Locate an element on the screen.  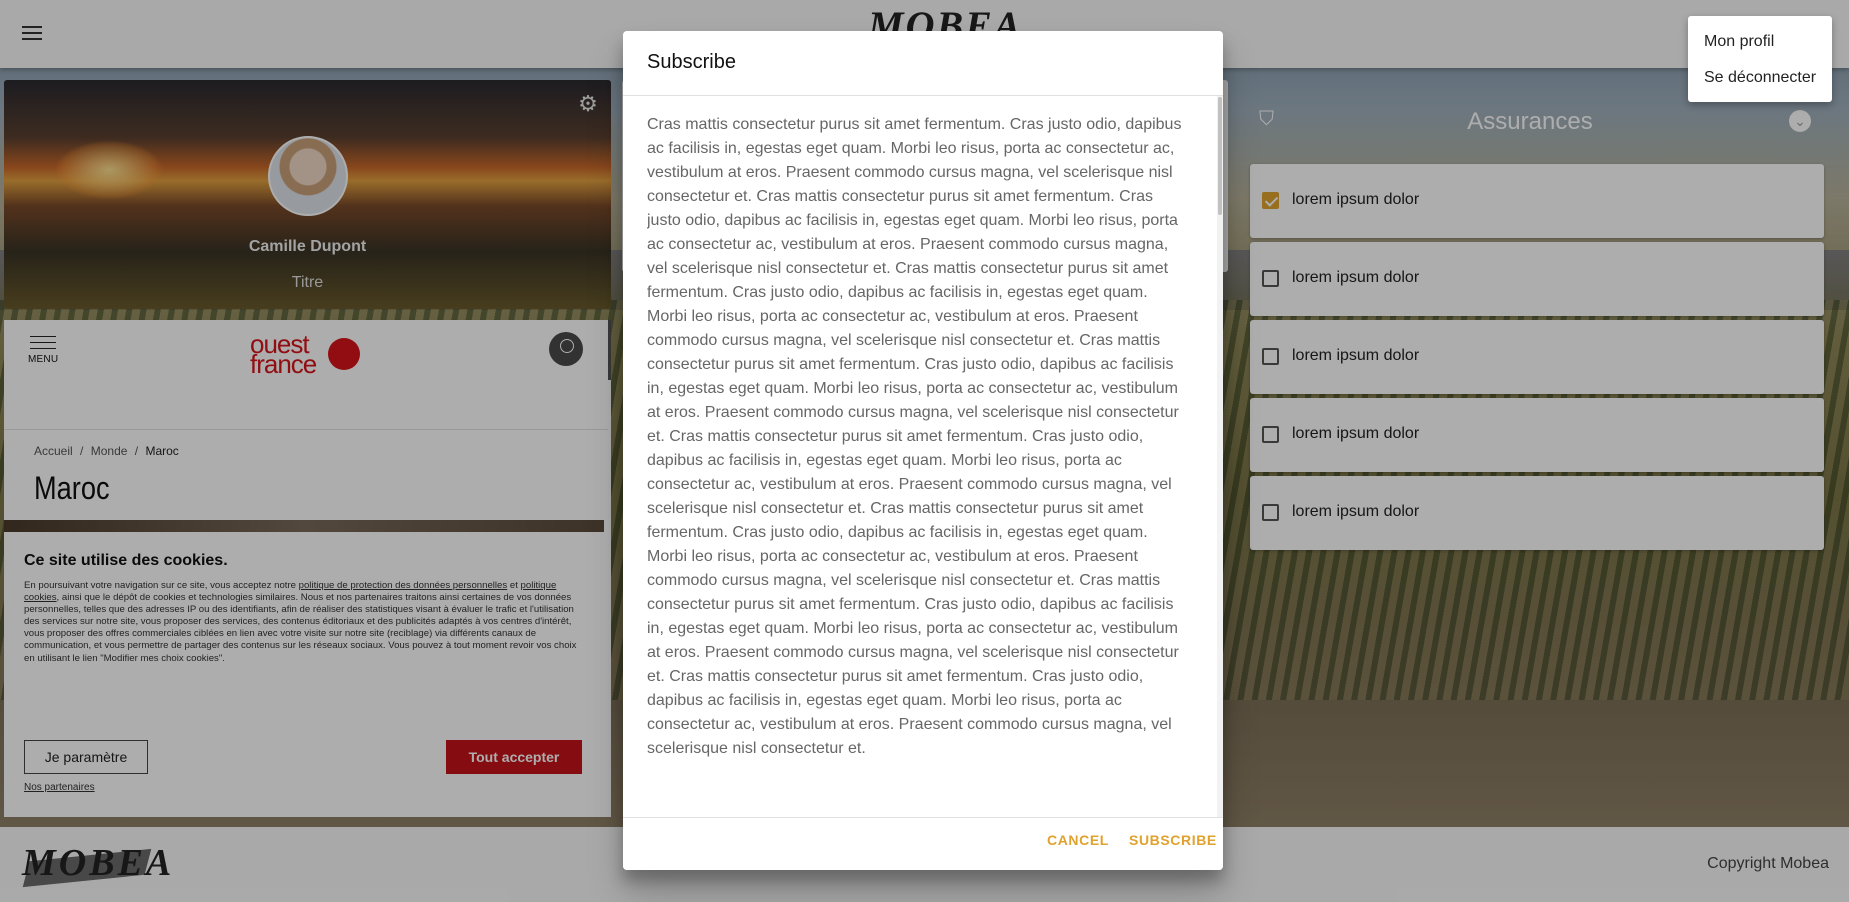
menu-item-profile: Mon profil is located at coordinates (1760, 42).